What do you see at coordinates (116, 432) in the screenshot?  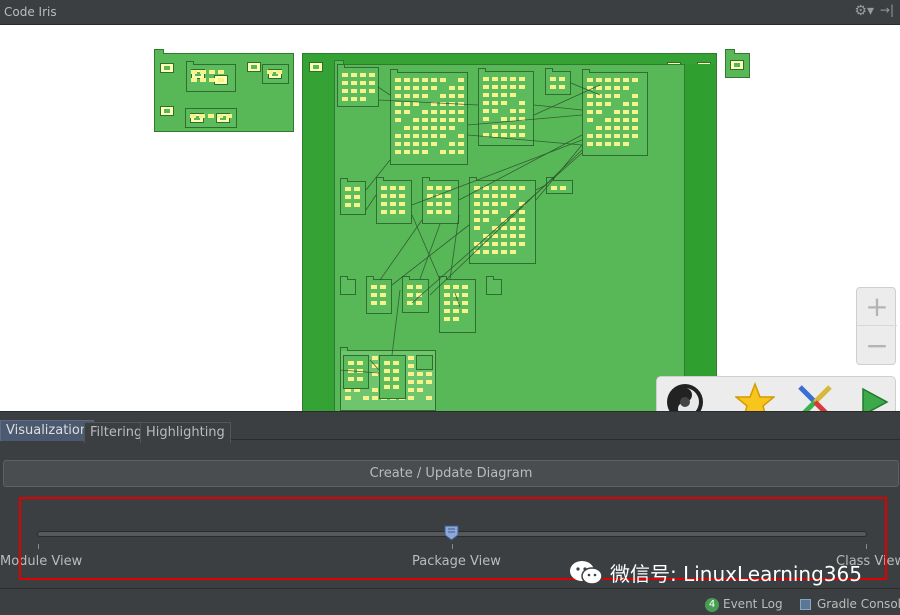 I see `tab-filtering: Filtering` at bounding box center [116, 432].